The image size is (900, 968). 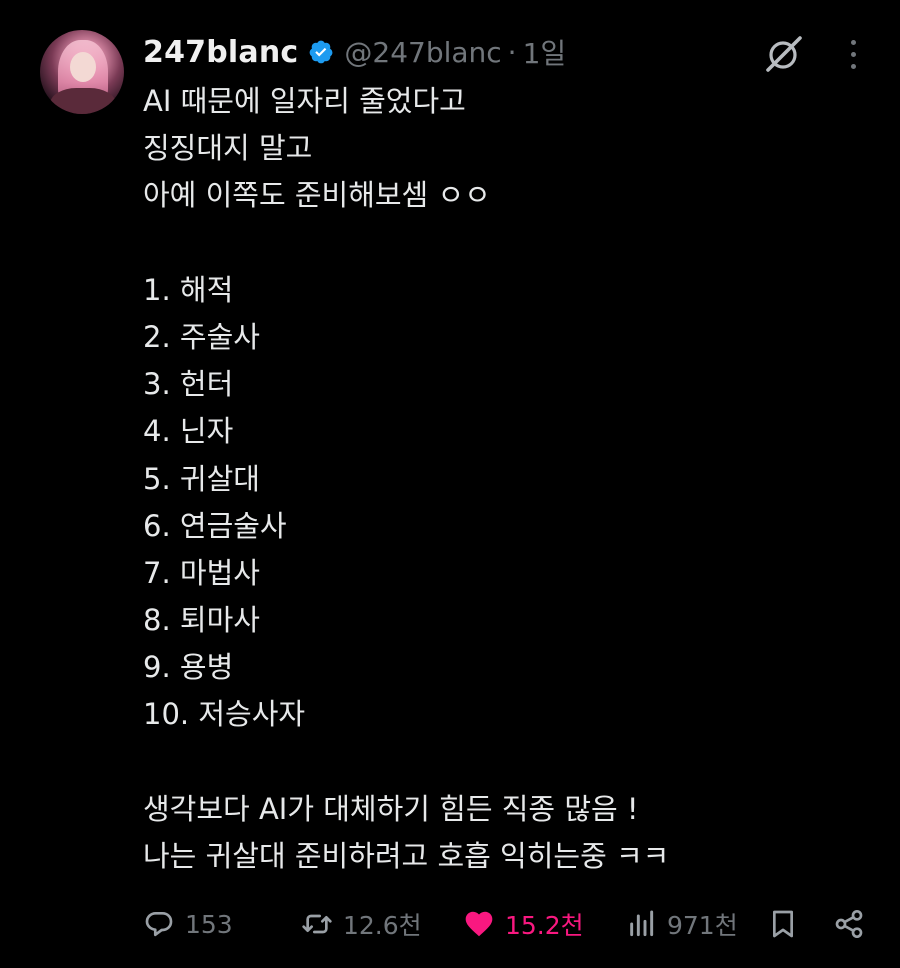 What do you see at coordinates (317, 195) in the screenshot?
I see `tweet-line: 아예 이쪽도 준비해보셈 ㅇㅇ` at bounding box center [317, 195].